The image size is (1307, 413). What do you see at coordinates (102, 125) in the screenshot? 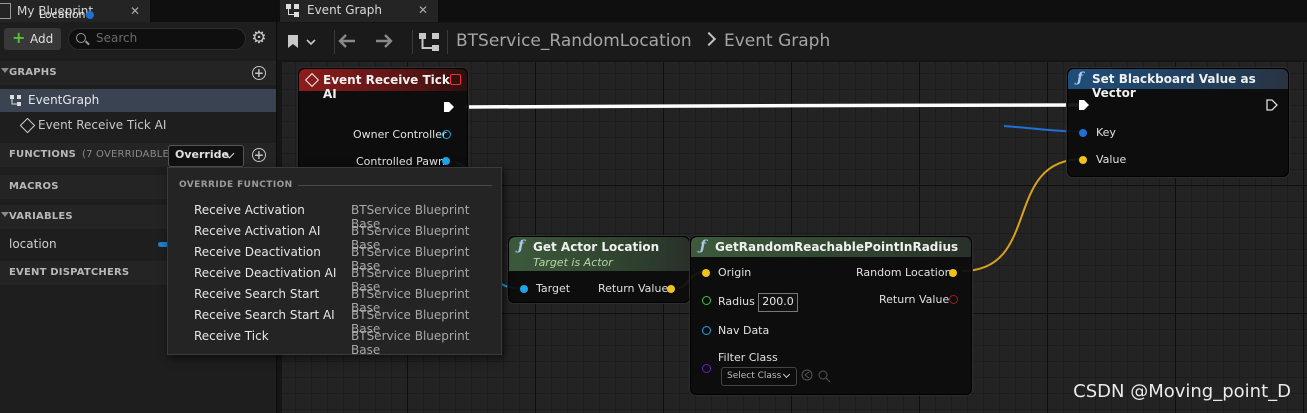
I see `graph-item-label: Event Receive Tick AI` at bounding box center [102, 125].